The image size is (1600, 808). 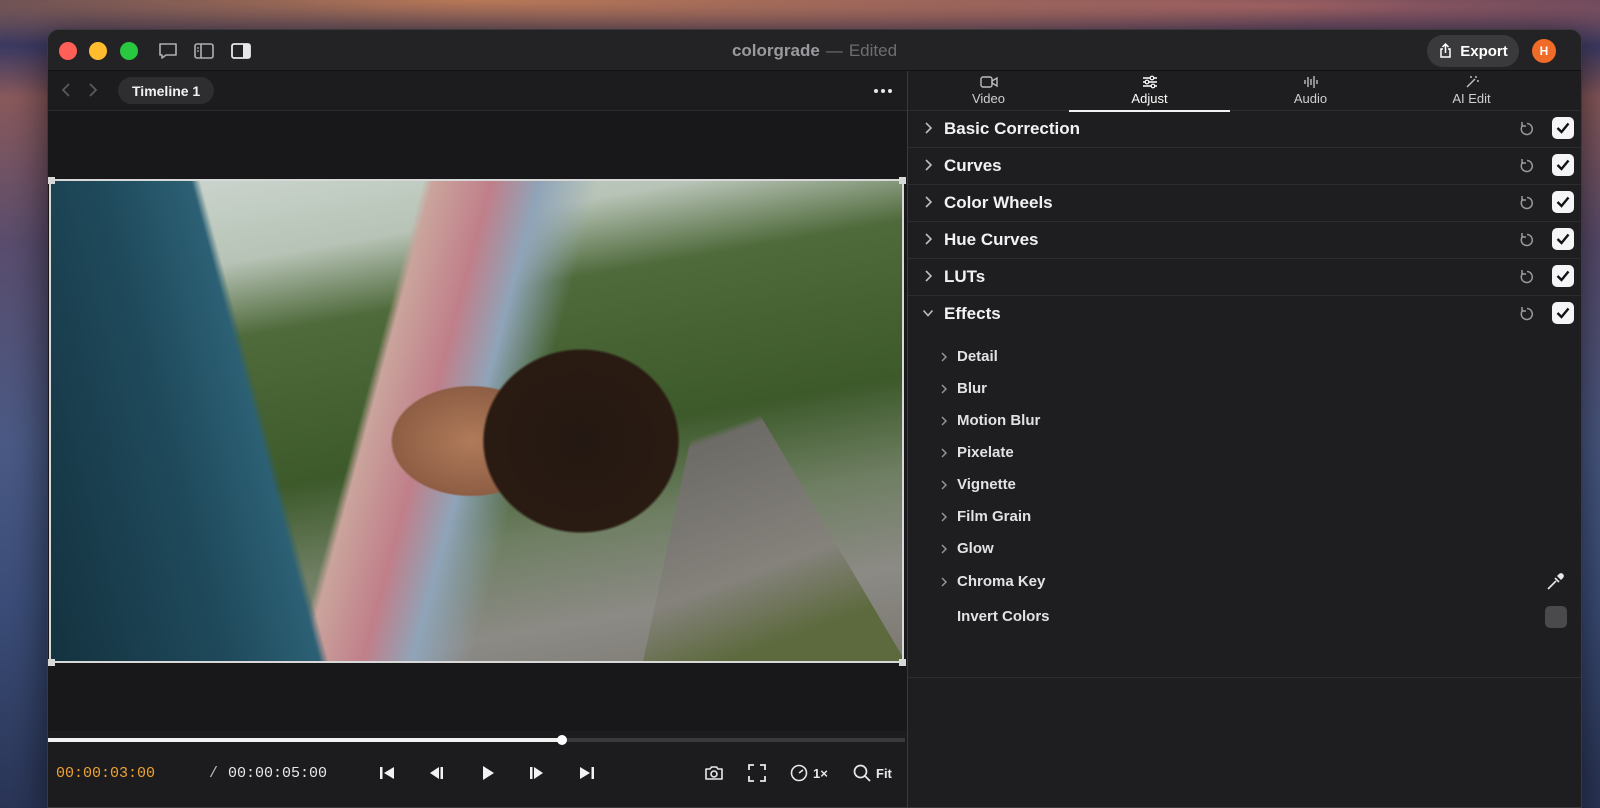 What do you see at coordinates (1310, 82) in the screenshot?
I see `waveform-icon` at bounding box center [1310, 82].